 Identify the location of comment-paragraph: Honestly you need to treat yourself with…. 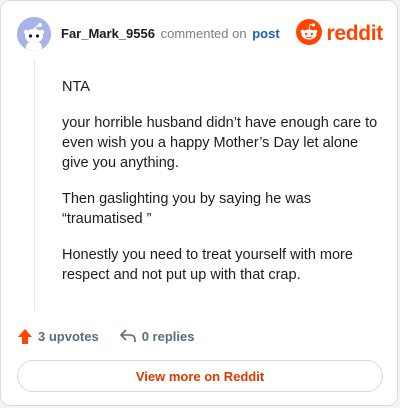
(207, 265).